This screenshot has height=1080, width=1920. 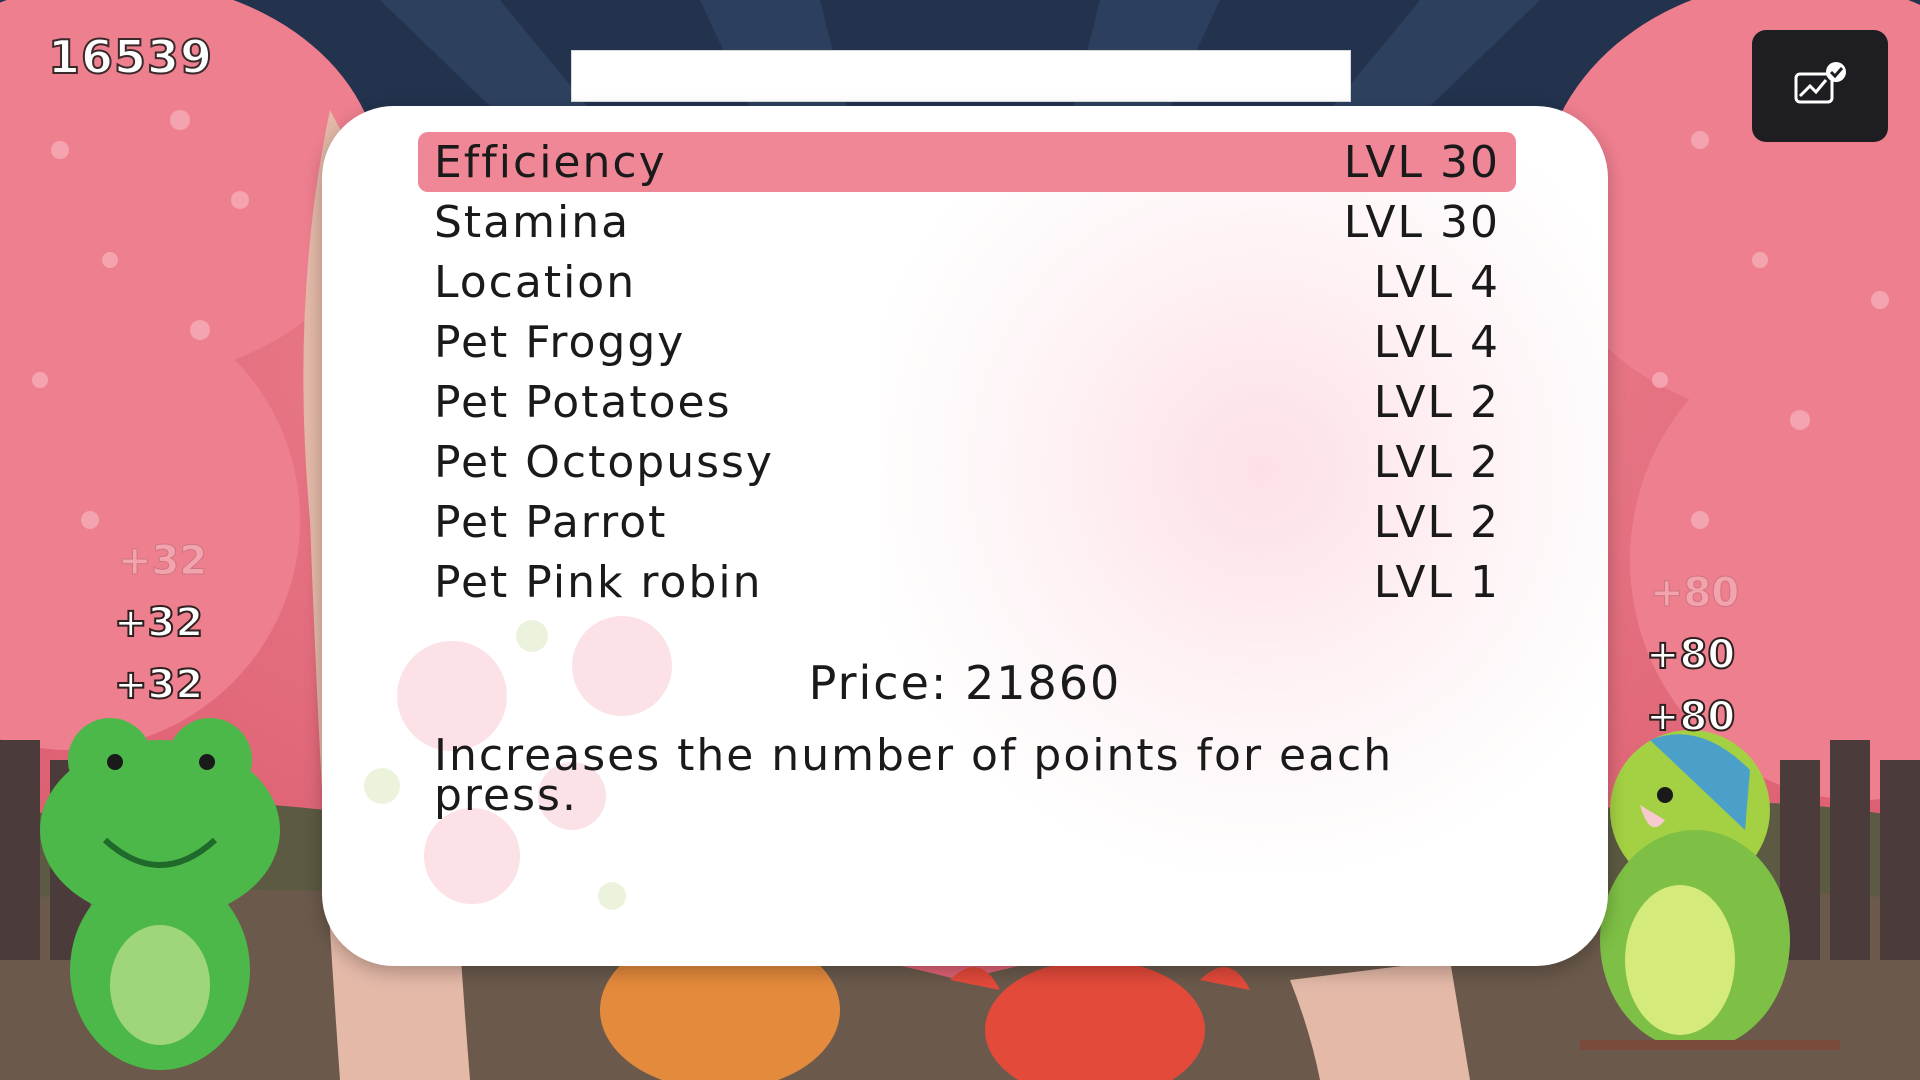 What do you see at coordinates (130, 57) in the screenshot?
I see `score-counter: 16539` at bounding box center [130, 57].